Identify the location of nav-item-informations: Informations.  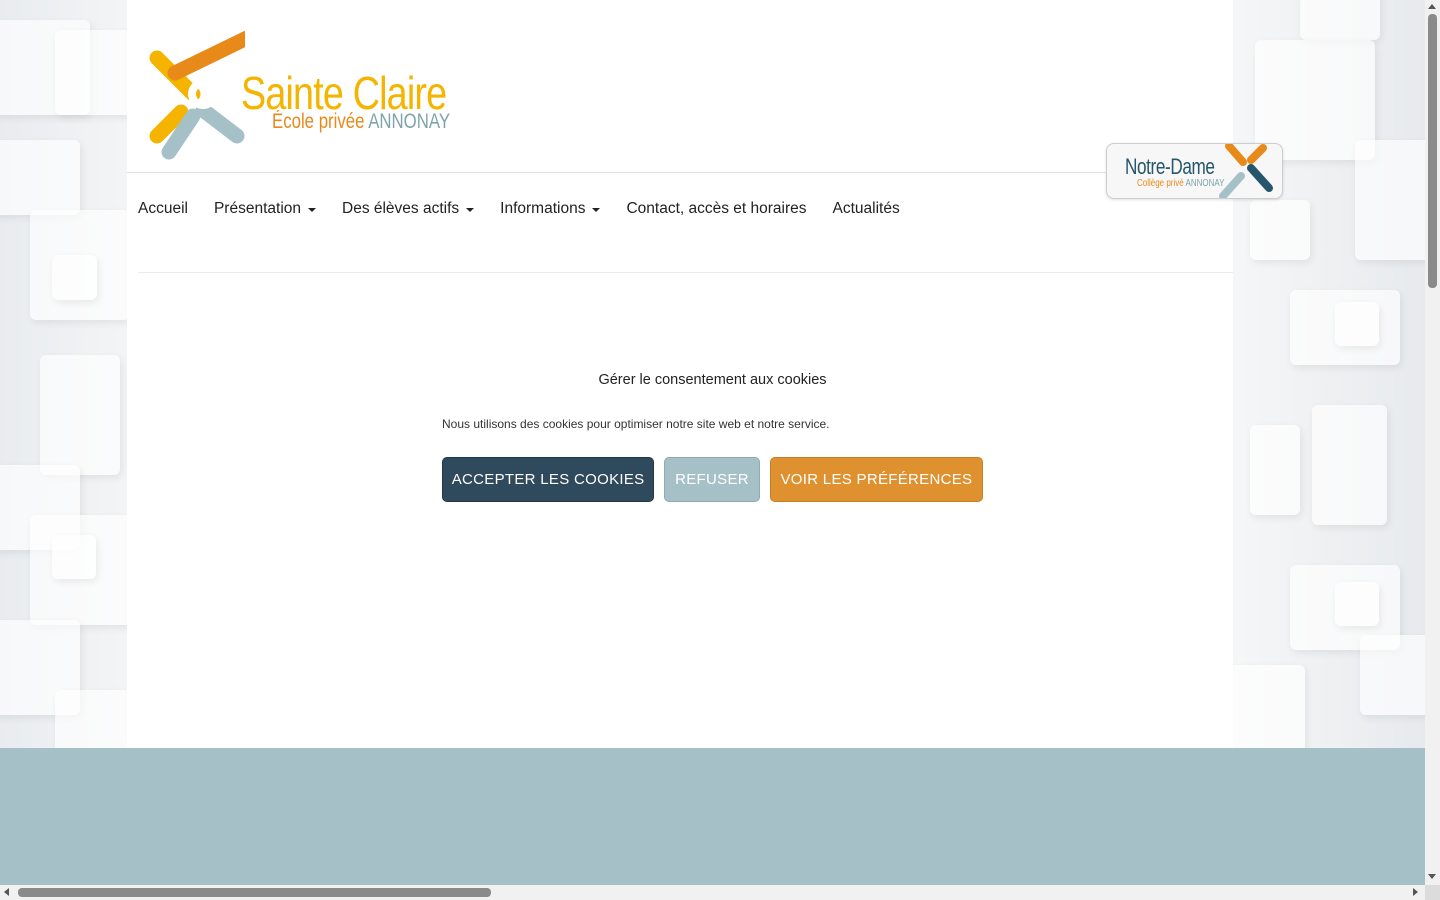
(550, 209).